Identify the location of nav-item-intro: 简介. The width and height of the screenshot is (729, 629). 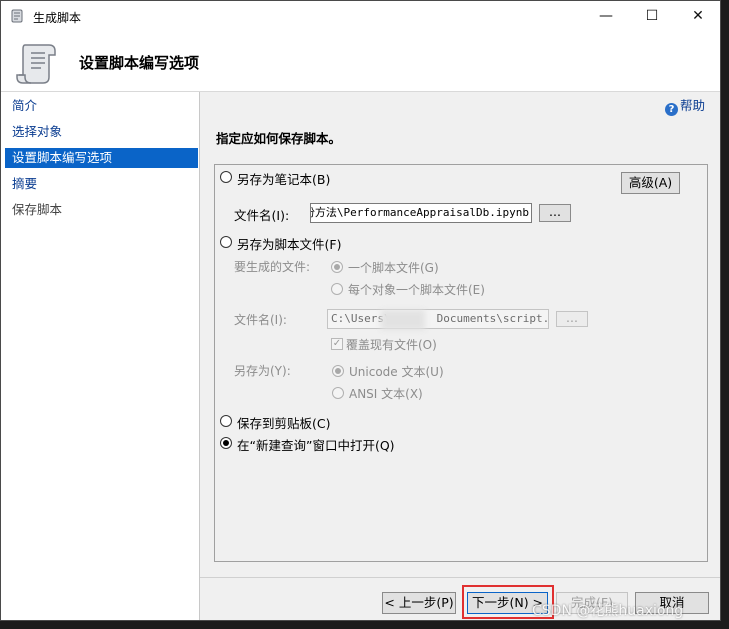
(101, 106).